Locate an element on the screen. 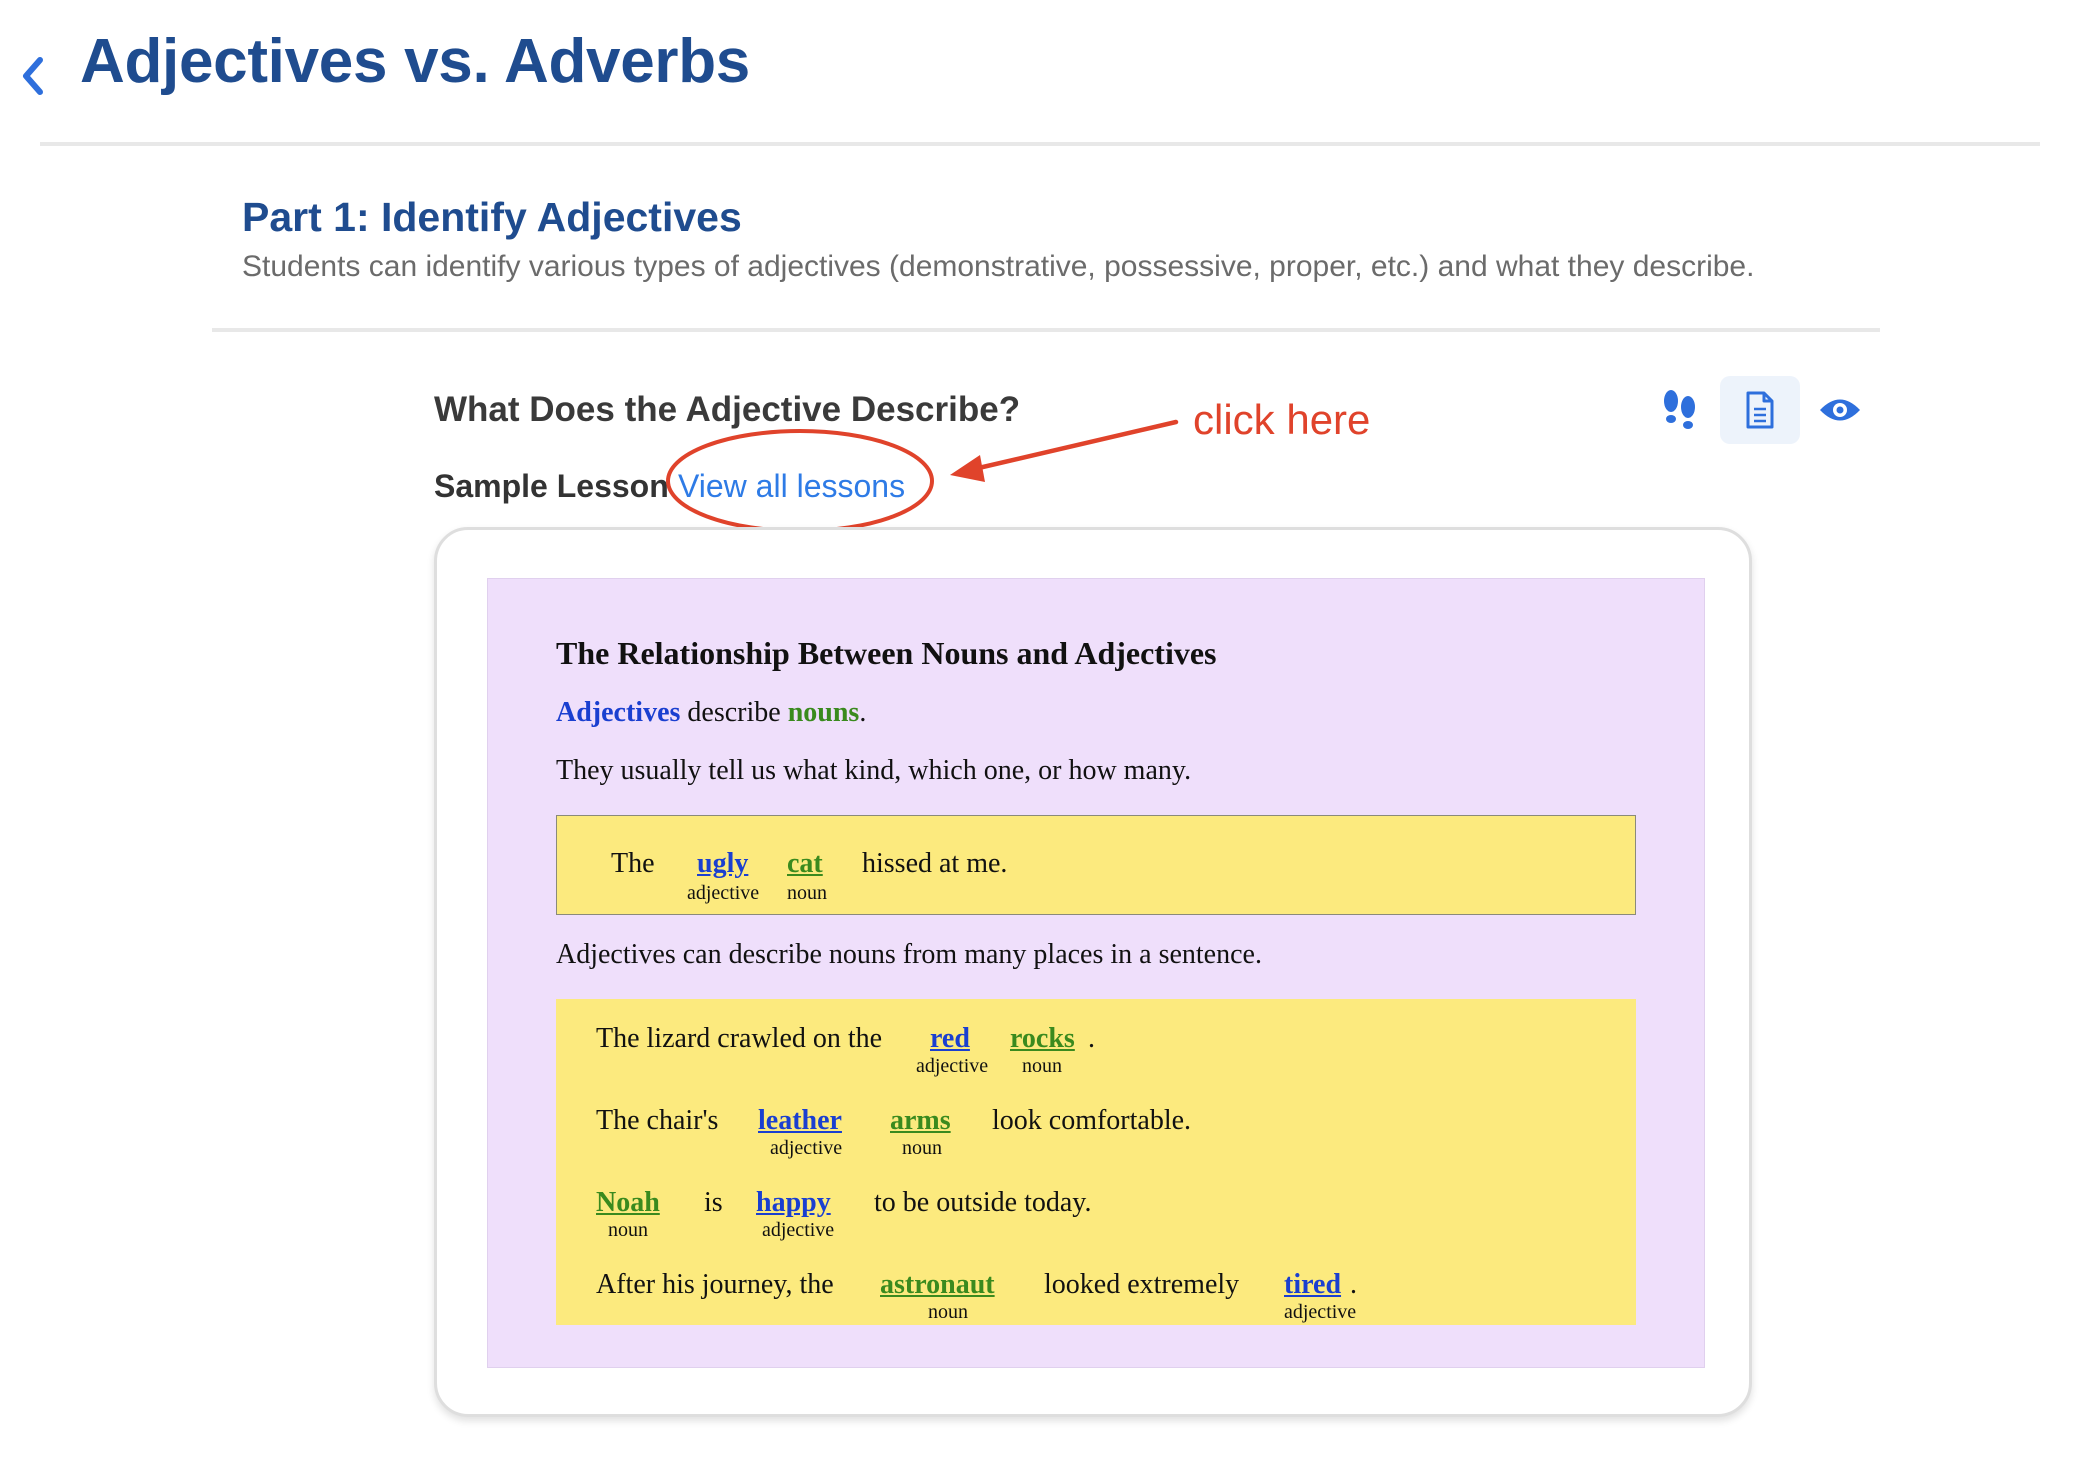  s3-end: to be outside today. is located at coordinates (983, 1202).